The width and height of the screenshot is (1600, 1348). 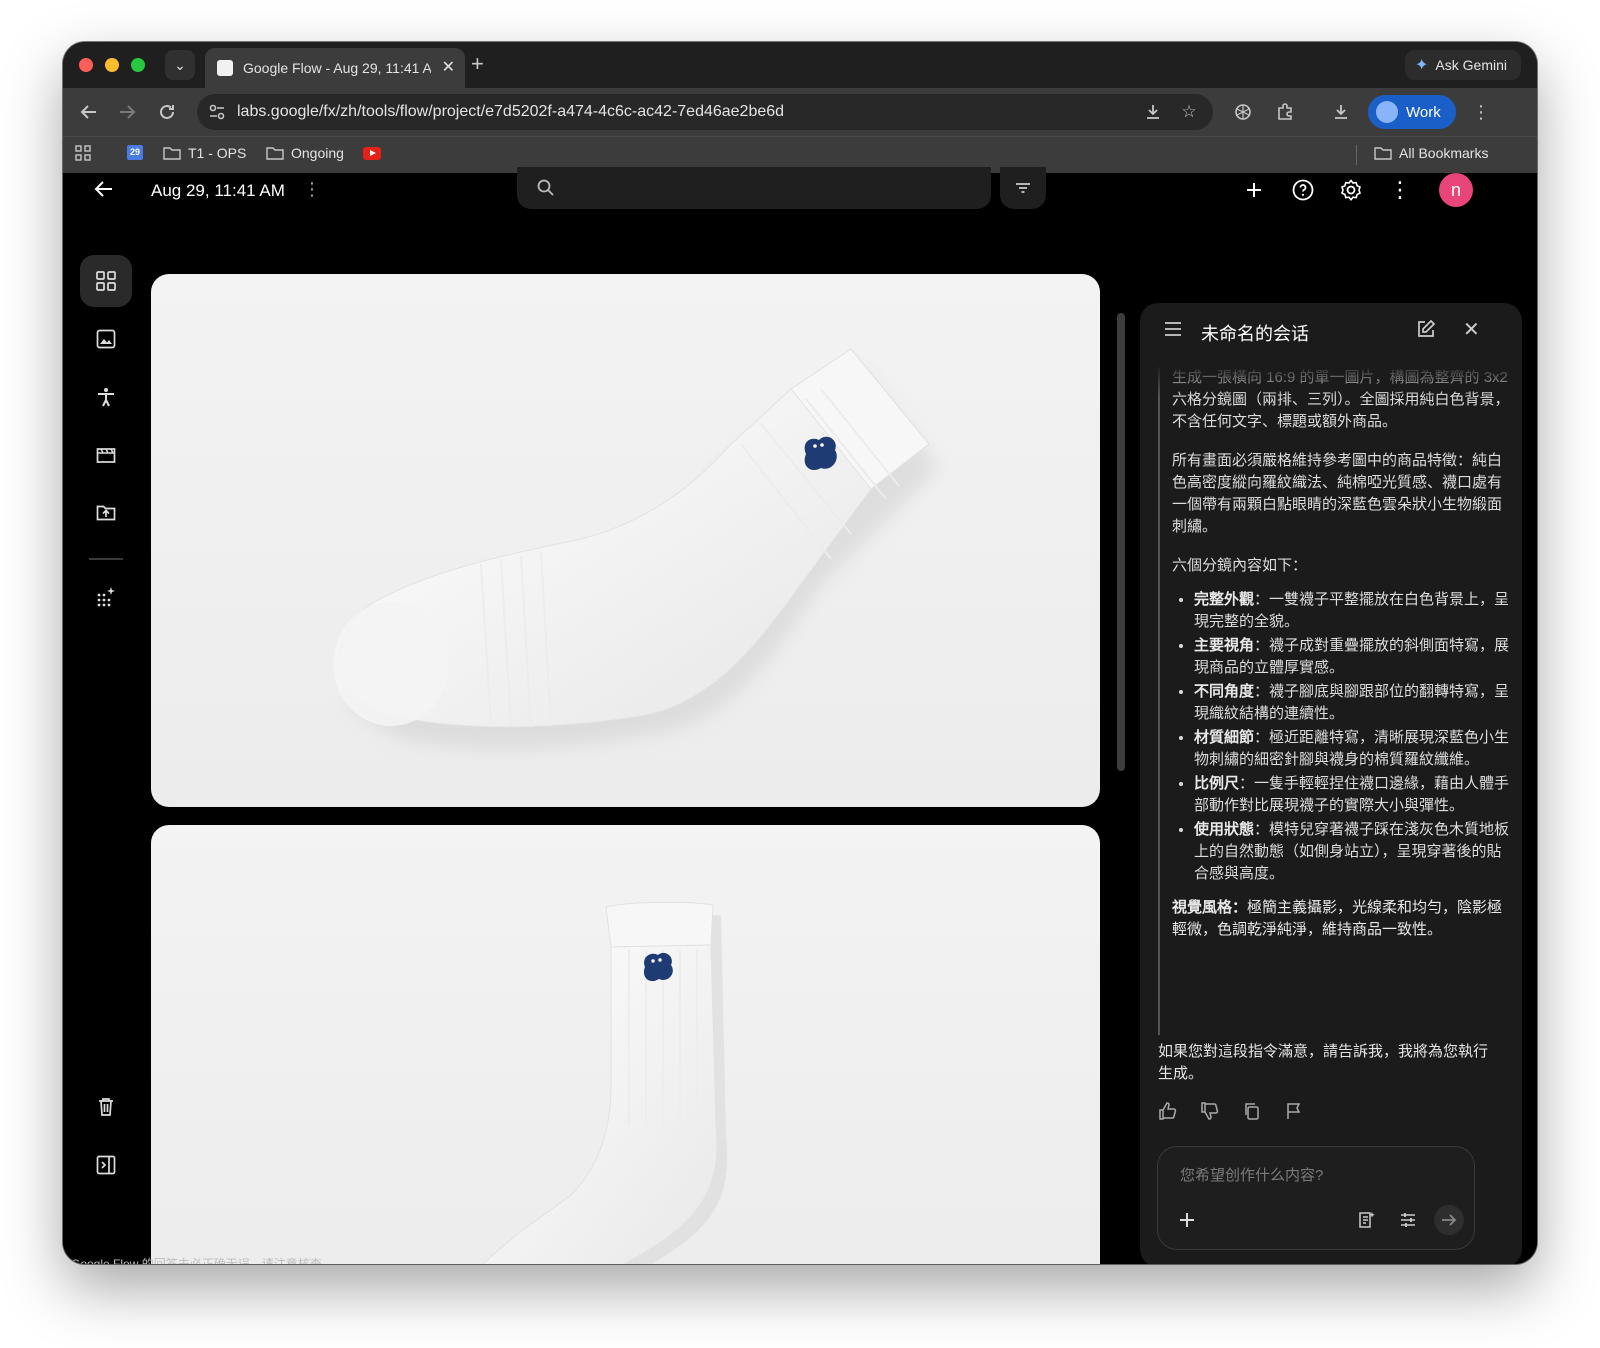 I want to click on sidebar-toggle-icon, so click(x=106, y=1165).